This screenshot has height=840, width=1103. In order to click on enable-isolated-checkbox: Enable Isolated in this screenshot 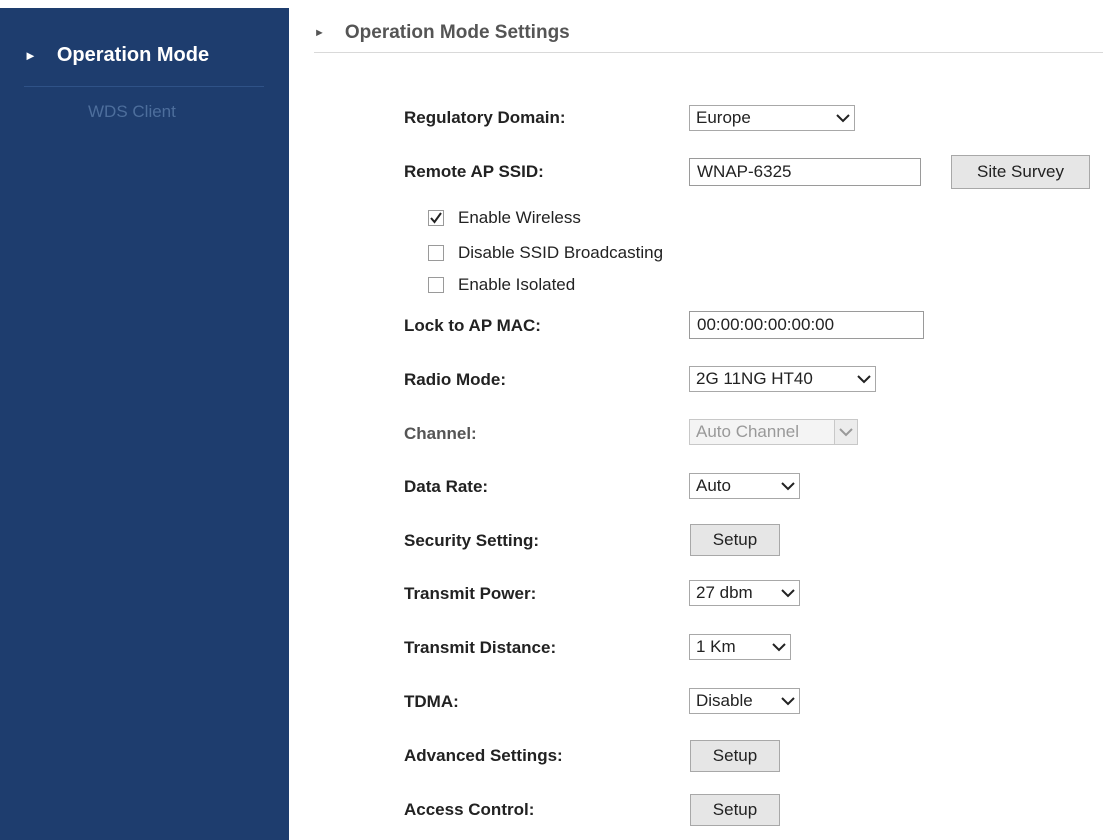, I will do `click(501, 285)`.